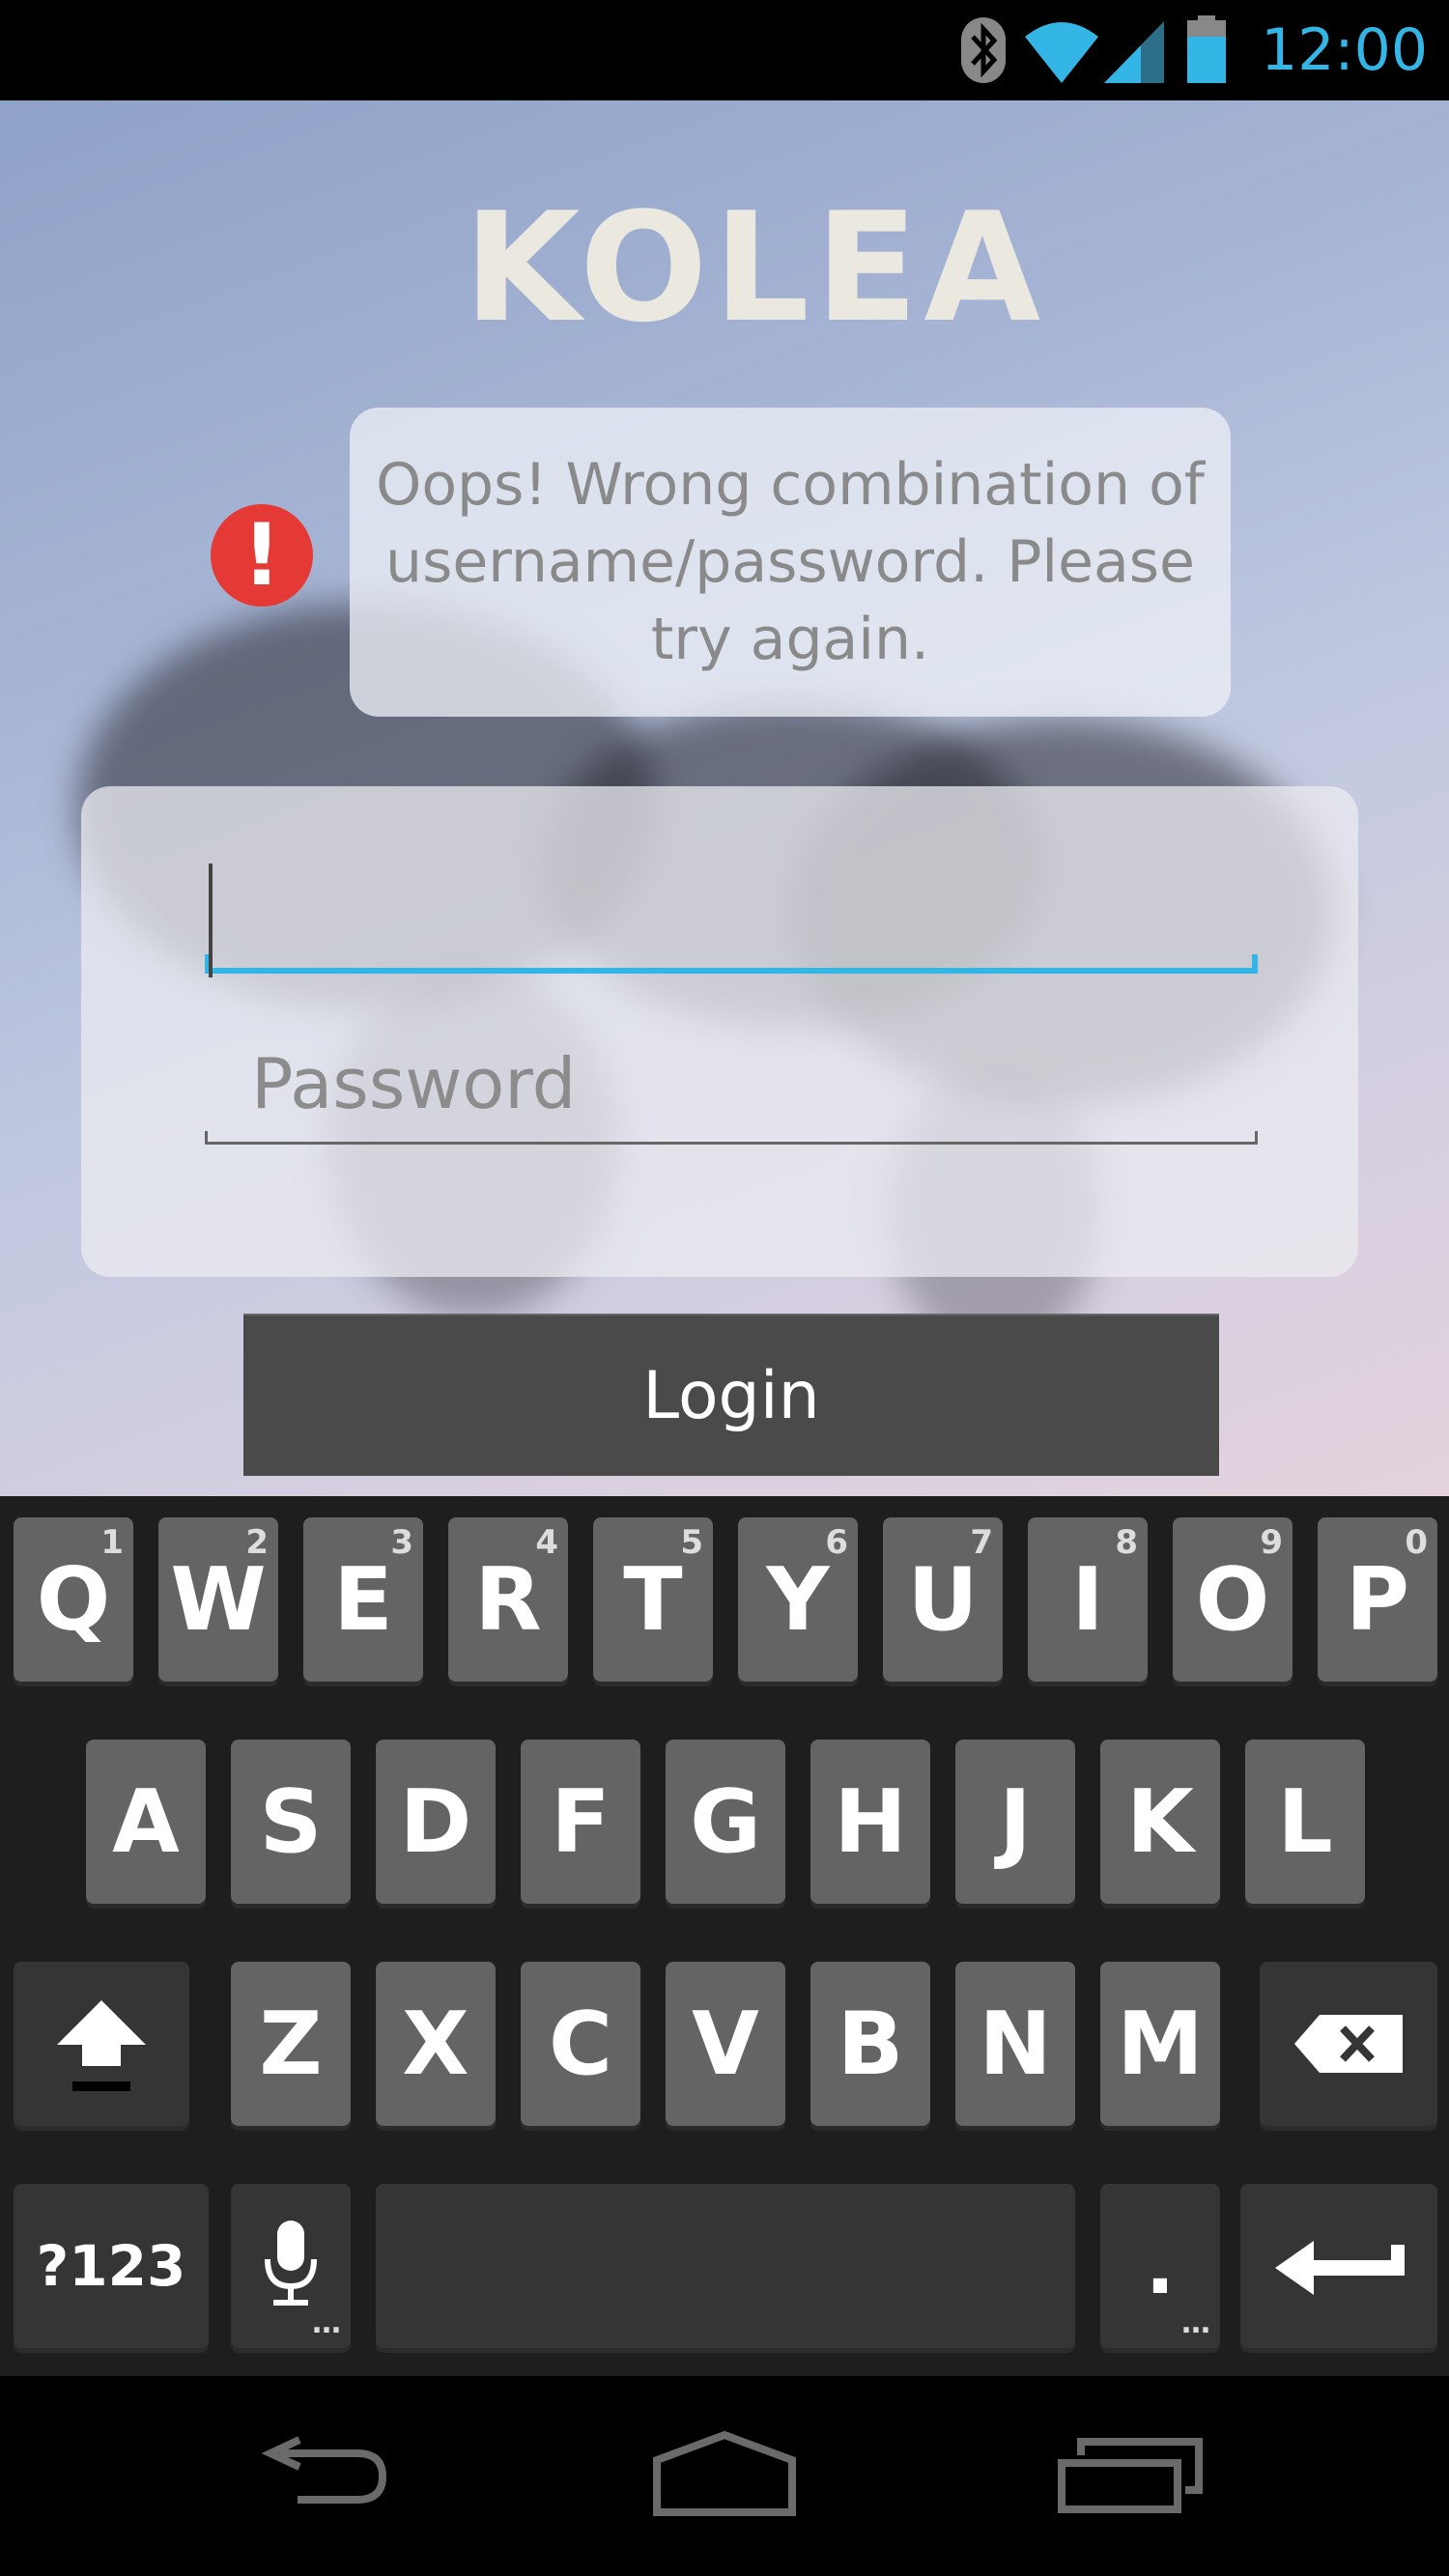 The height and width of the screenshot is (2576, 1449). What do you see at coordinates (508, 1599) in the screenshot?
I see `key-r: R4` at bounding box center [508, 1599].